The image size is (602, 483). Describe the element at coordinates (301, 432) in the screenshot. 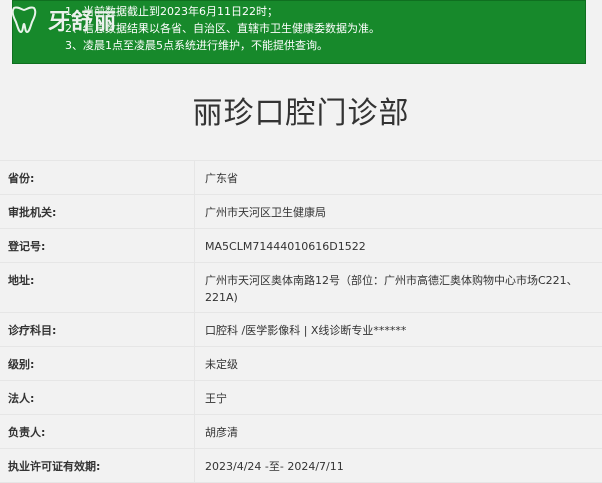

I see `table-row: 负责人: 胡彦清` at that location.